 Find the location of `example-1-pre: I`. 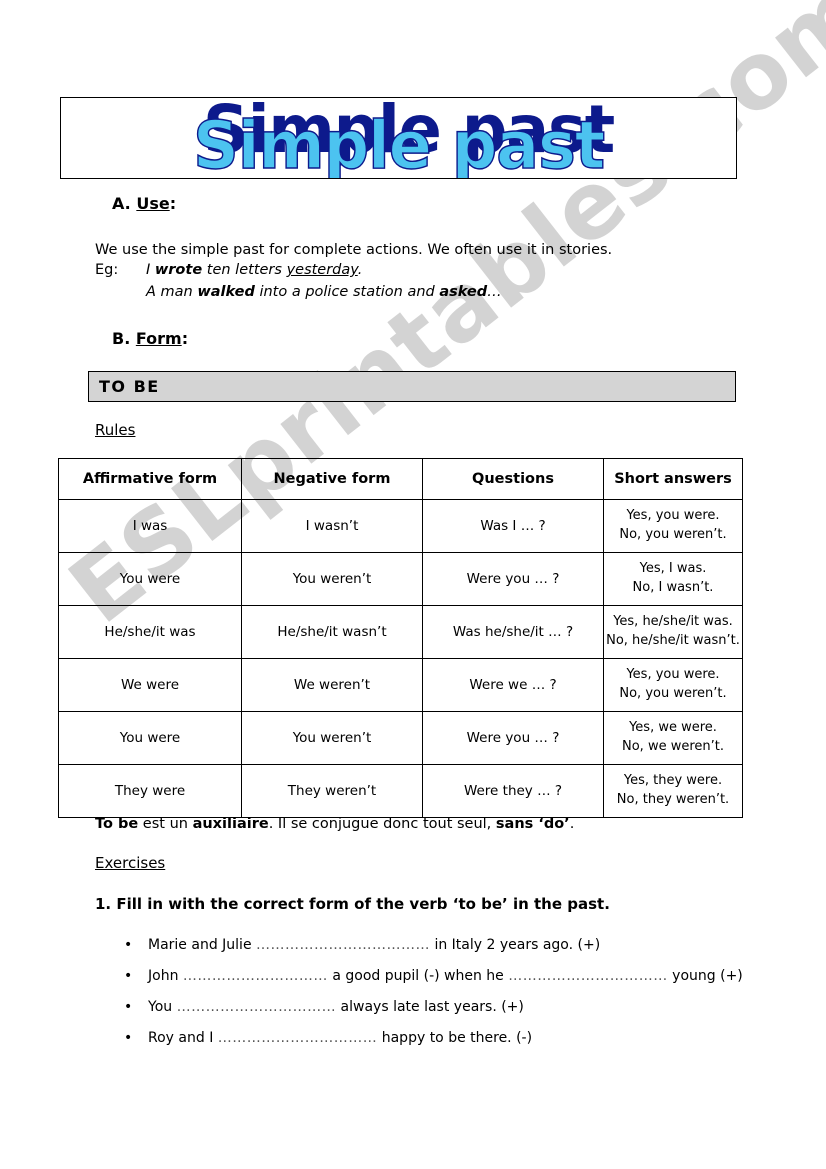

example-1-pre: I is located at coordinates (150, 270).